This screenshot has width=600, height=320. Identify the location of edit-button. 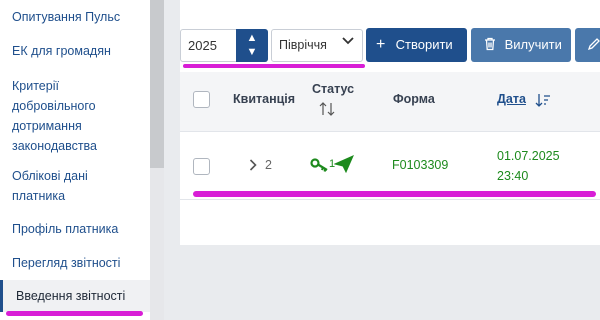
(587, 45).